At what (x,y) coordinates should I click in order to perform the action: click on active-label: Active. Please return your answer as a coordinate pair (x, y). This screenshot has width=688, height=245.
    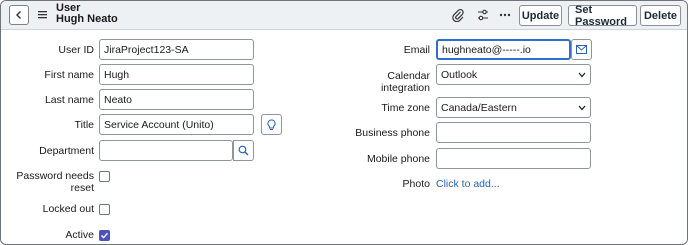
    Looking at the image, I should click on (79, 235).